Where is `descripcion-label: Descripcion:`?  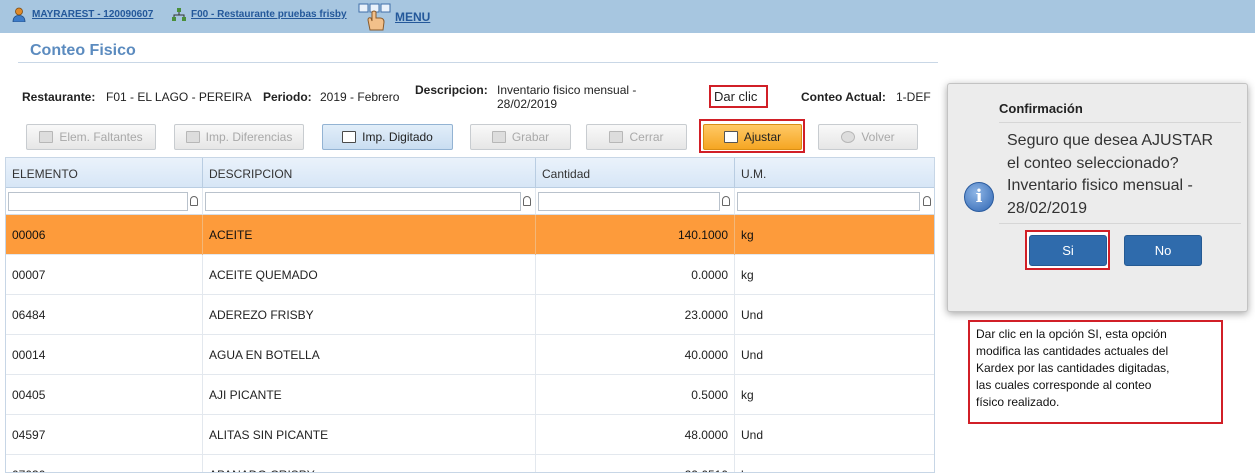 descripcion-label: Descripcion: is located at coordinates (451, 90).